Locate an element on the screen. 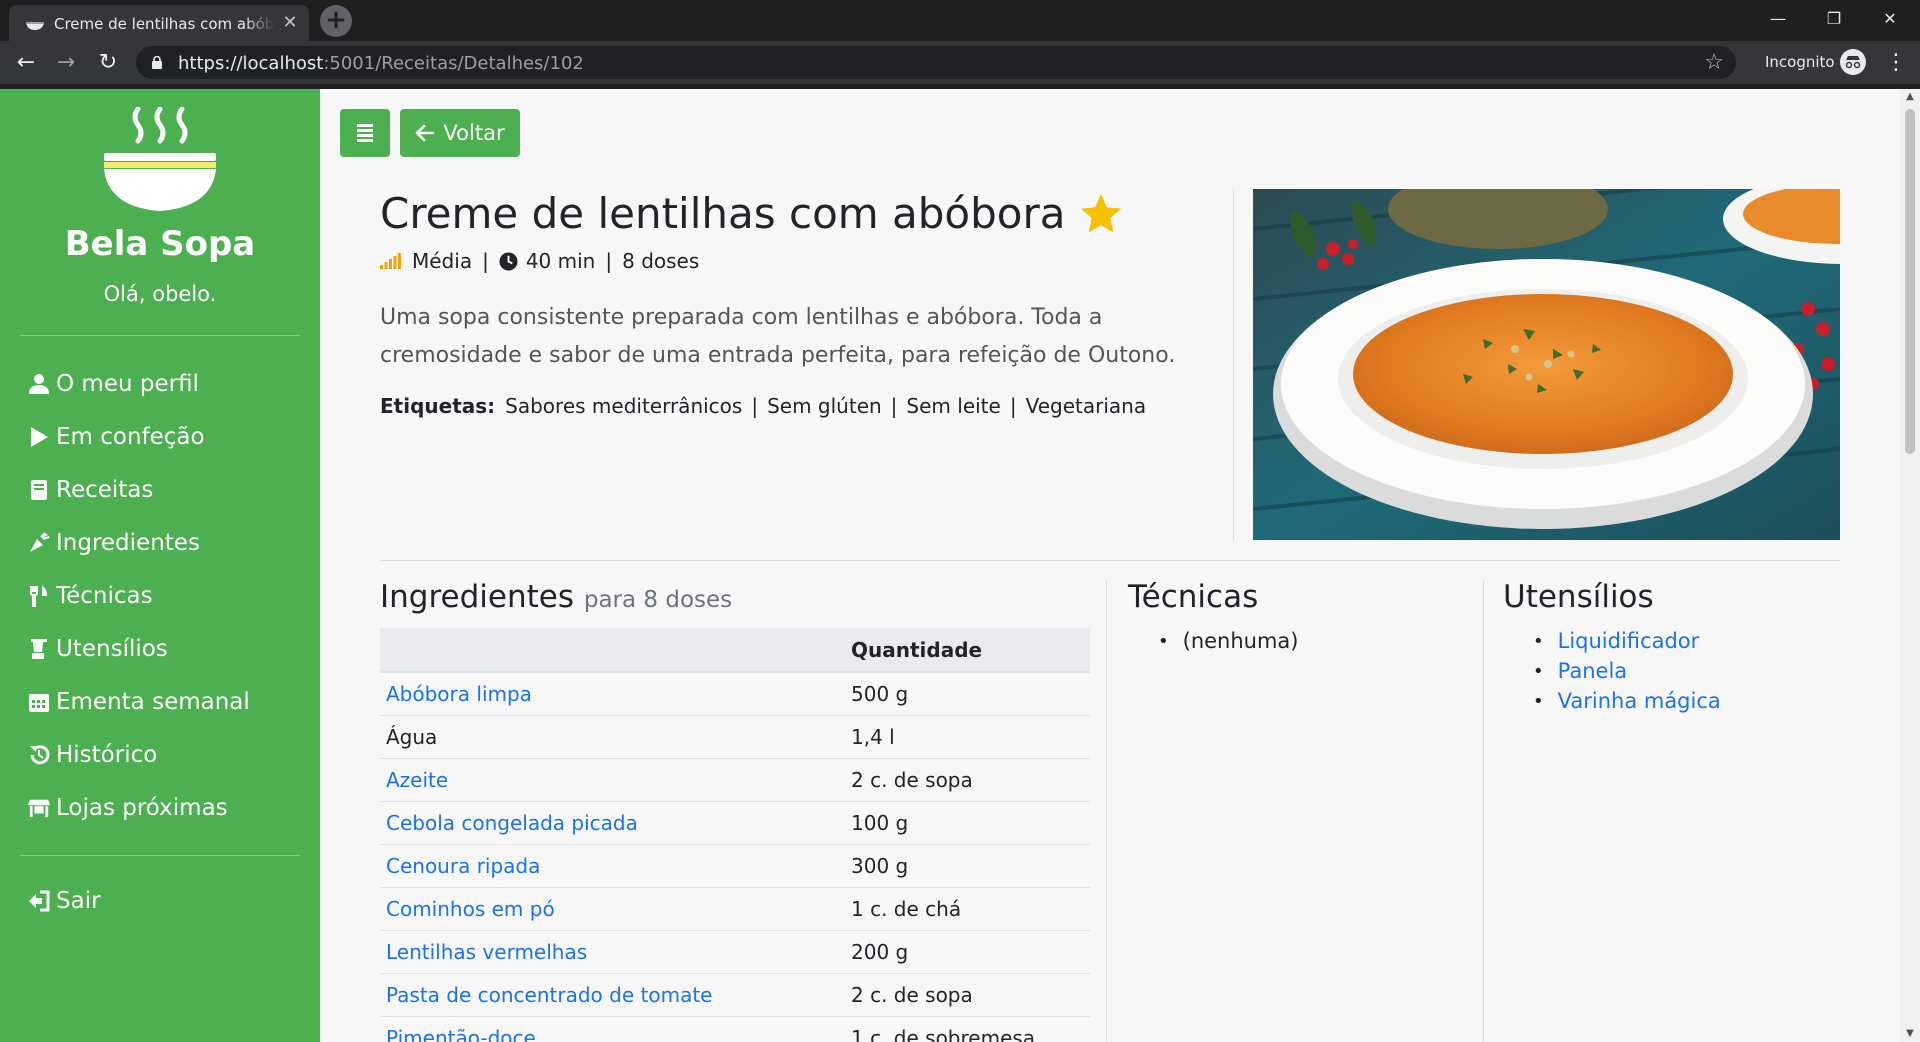 The height and width of the screenshot is (1042, 1920). recipe-title: Creme de lentilhas com abóbora is located at coordinates (723, 213).